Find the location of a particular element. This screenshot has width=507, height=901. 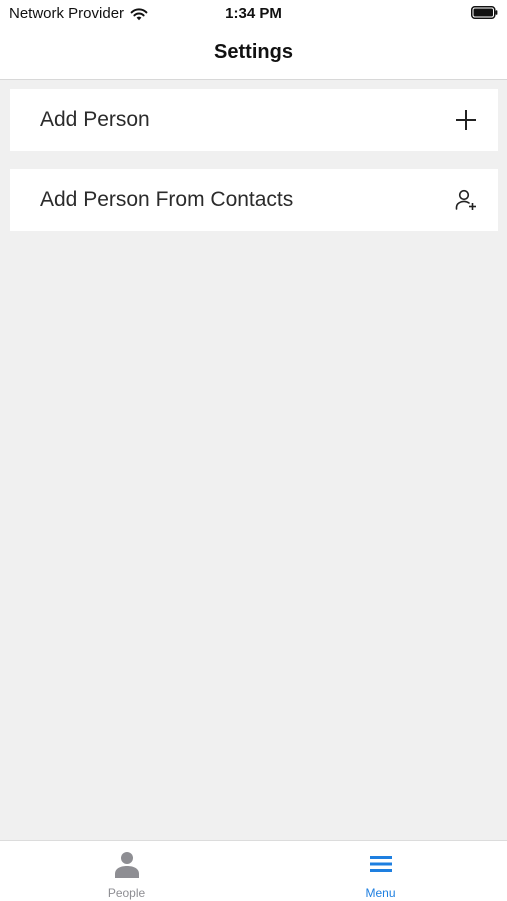

add-person-from-contacts-row: Add Person From Contacts is located at coordinates (254, 200).